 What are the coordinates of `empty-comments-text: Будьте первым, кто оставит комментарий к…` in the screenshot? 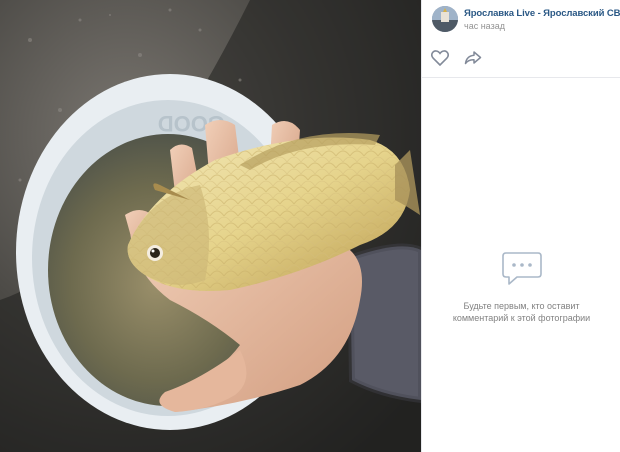 It's located at (521, 312).